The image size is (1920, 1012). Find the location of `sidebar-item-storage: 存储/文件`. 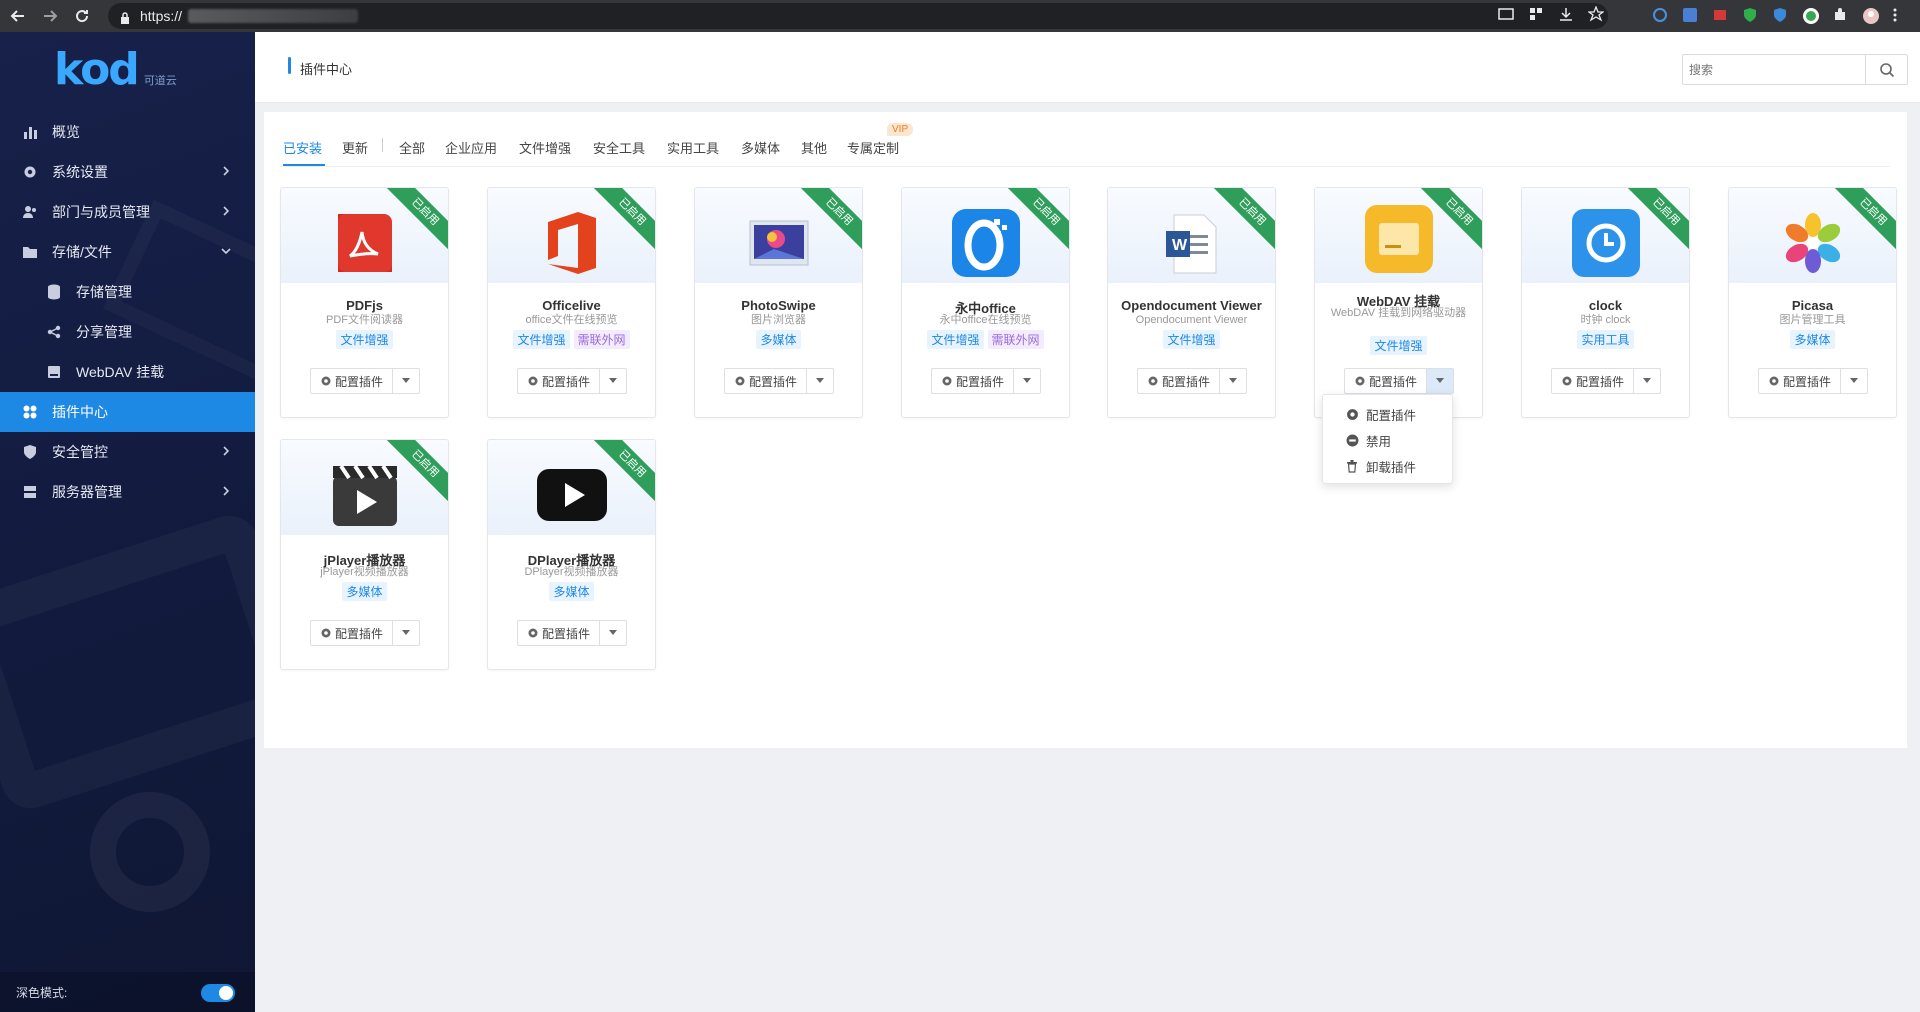

sidebar-item-storage: 存储/文件 is located at coordinates (127, 252).